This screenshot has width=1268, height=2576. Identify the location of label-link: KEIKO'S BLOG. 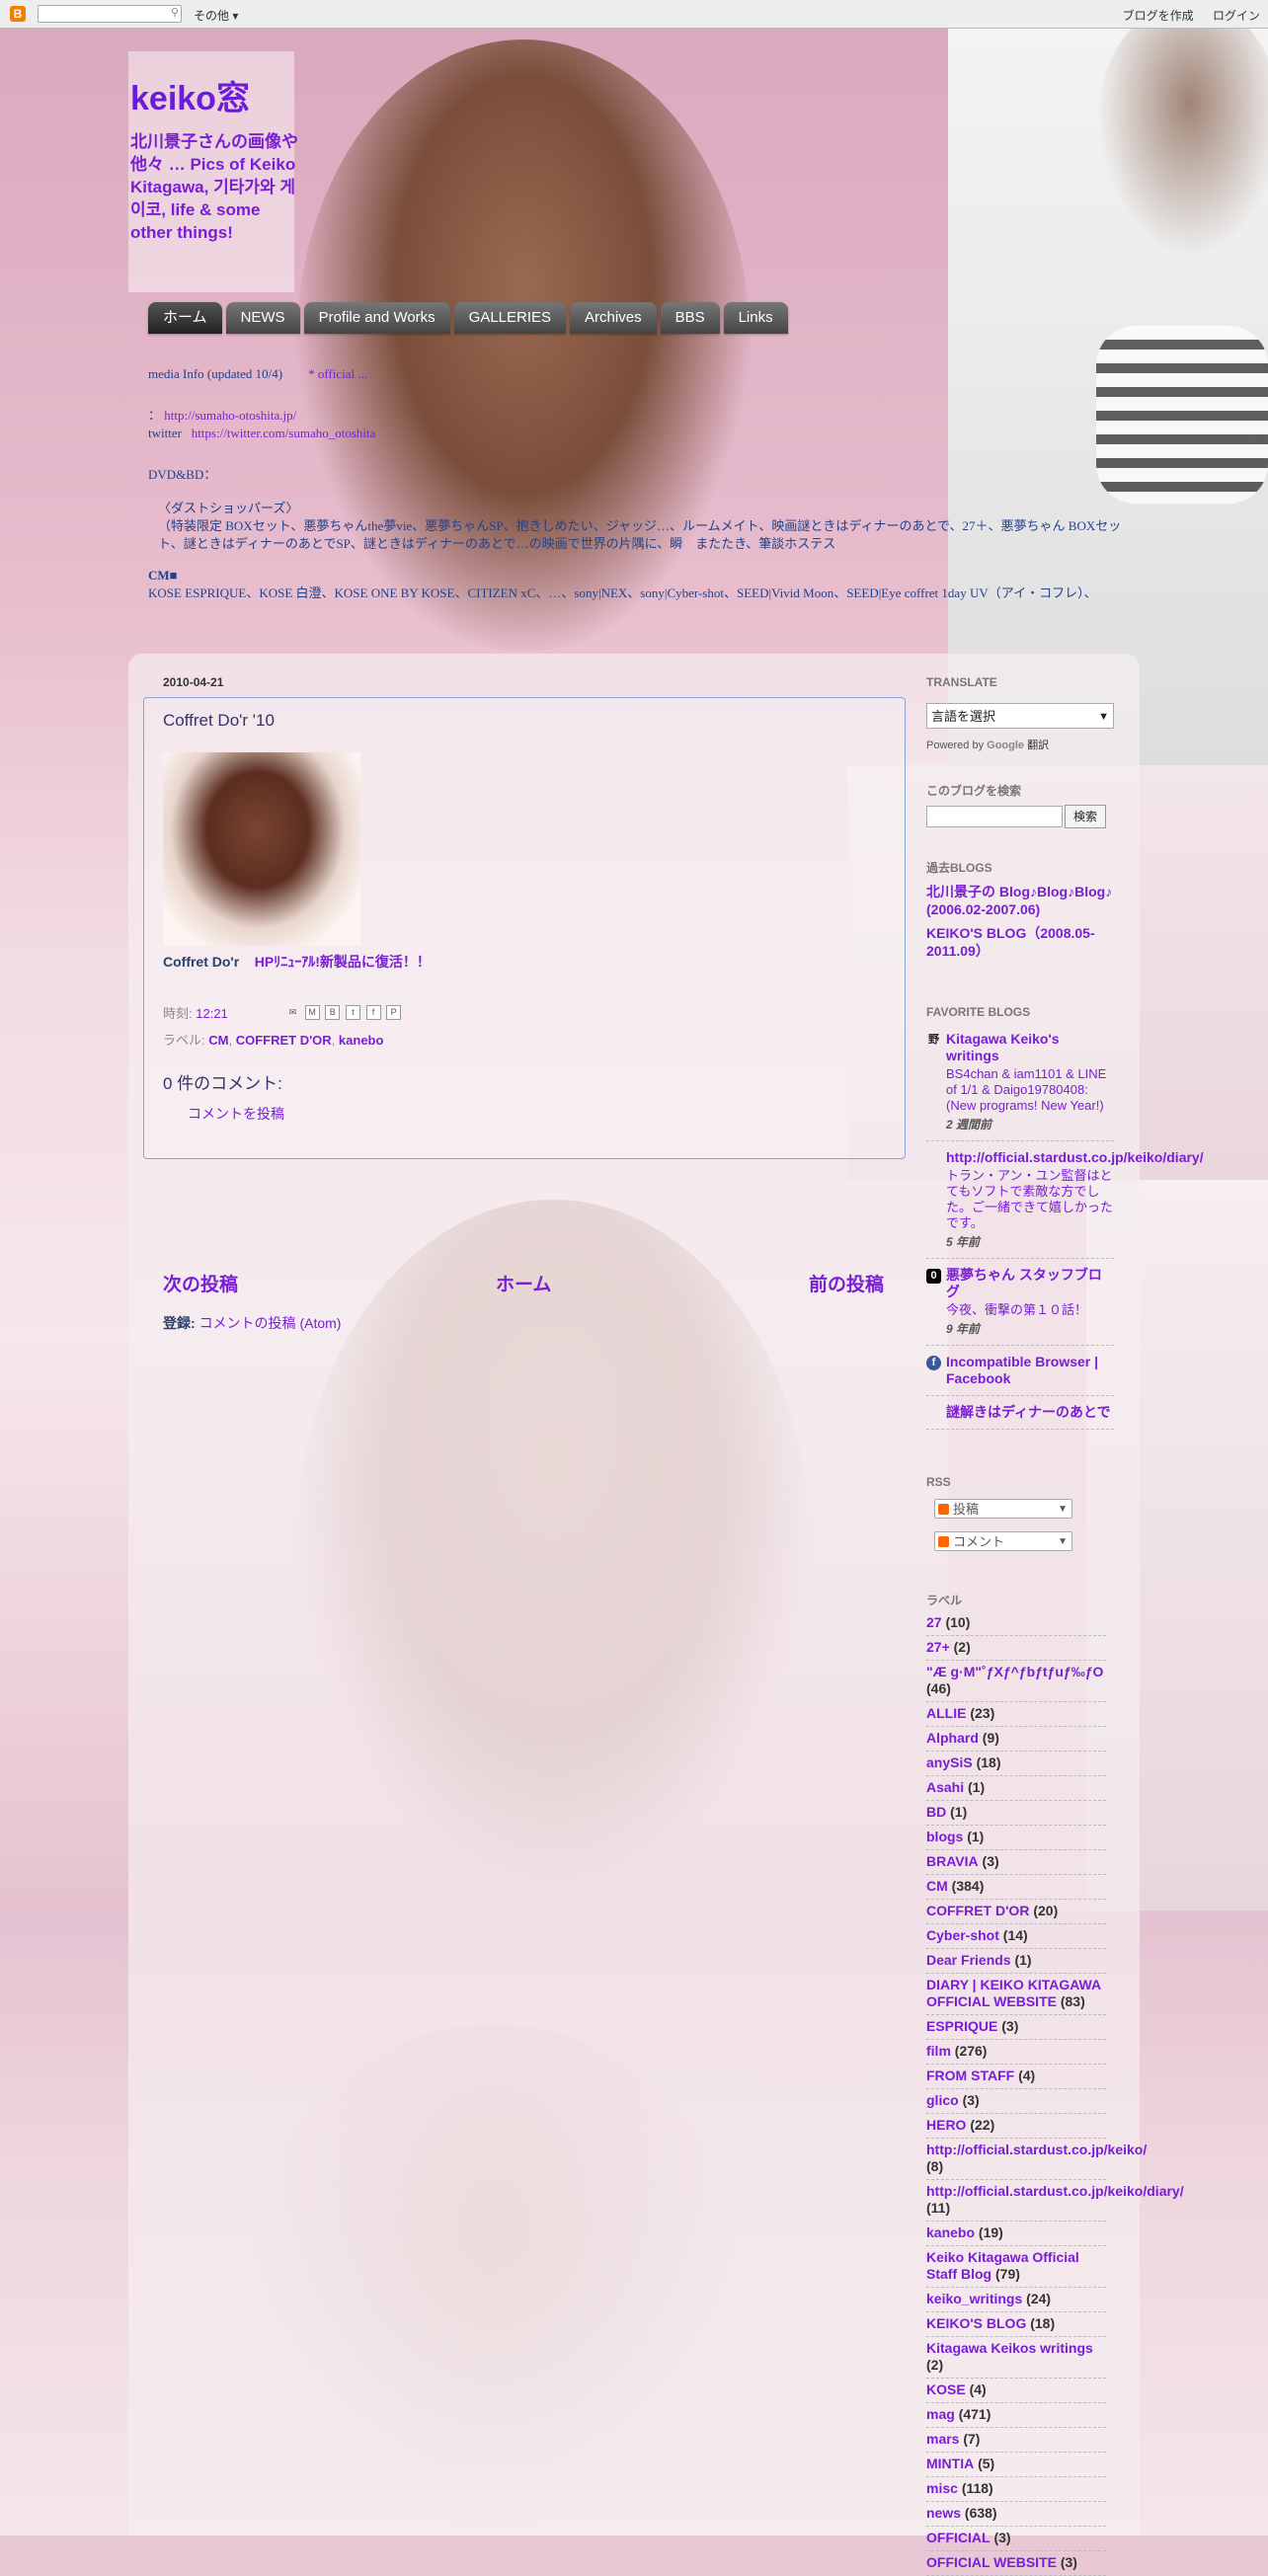
(976, 2323).